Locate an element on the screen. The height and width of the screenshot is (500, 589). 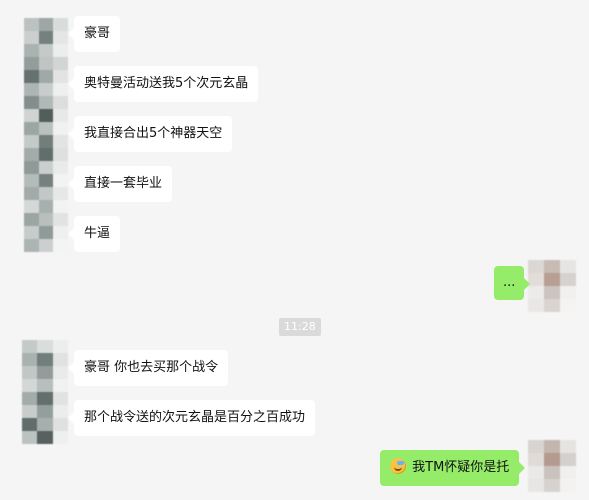
message-text: 牛逼 is located at coordinates (97, 233).